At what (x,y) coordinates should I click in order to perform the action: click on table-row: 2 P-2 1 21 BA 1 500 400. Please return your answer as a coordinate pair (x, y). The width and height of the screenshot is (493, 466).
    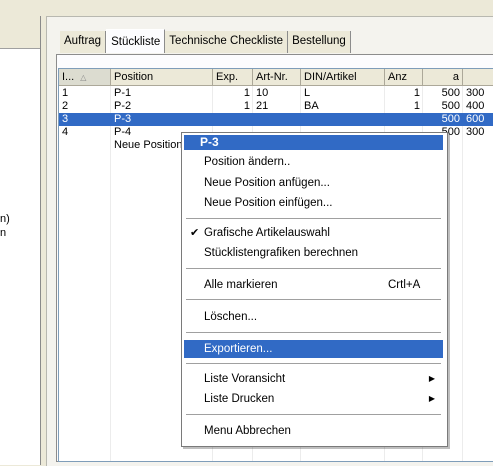
    Looking at the image, I should click on (276, 106).